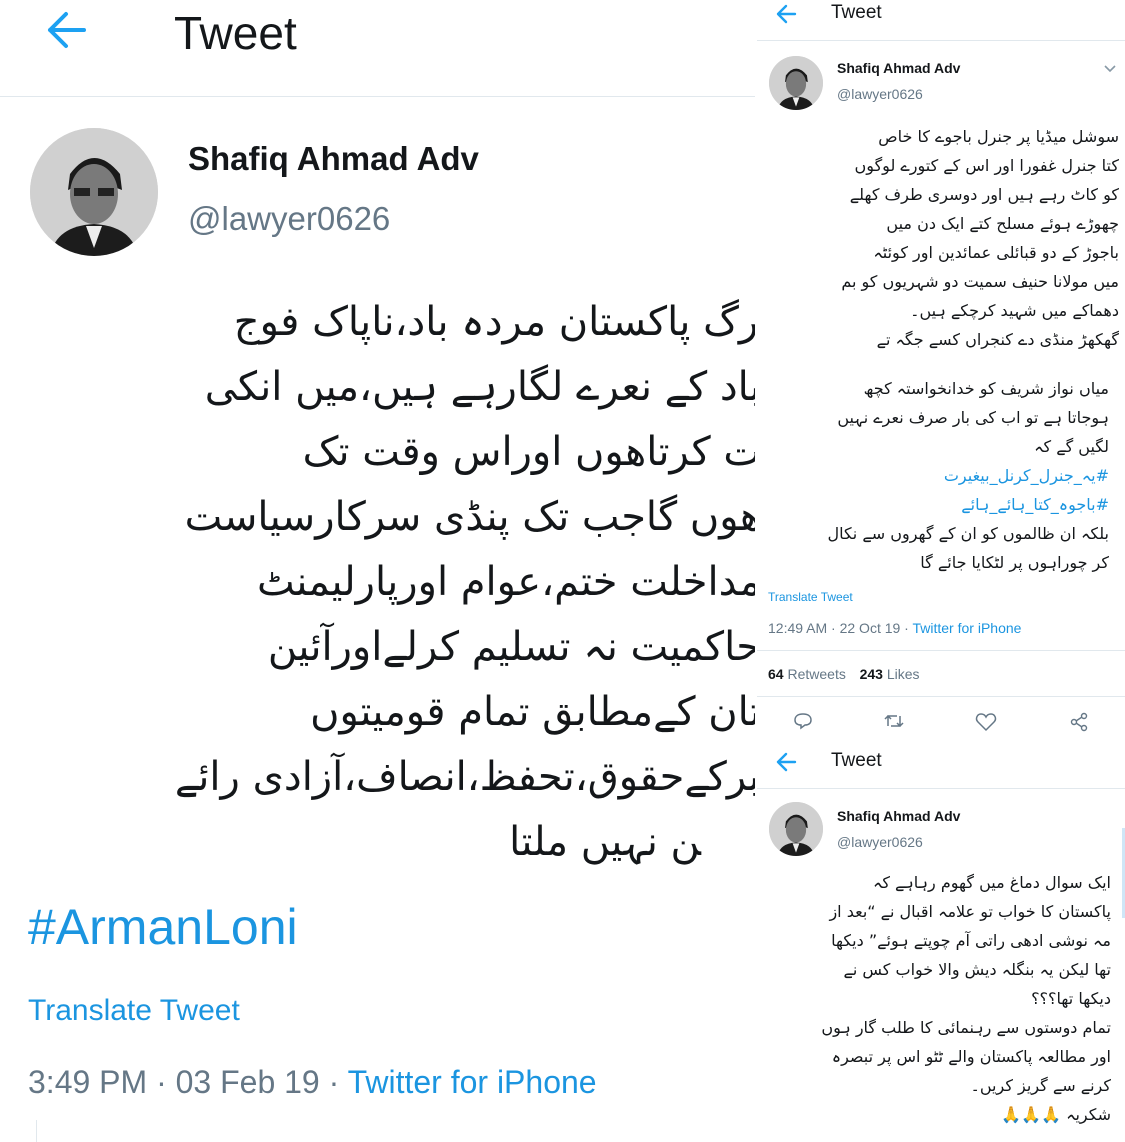 Image resolution: width=1125 pixels, height=1142 pixels. What do you see at coordinates (469, 517) in the screenshot?
I see `tweet-line: ھوں گاجب تک پنڈی سرکارسیاست` at bounding box center [469, 517].